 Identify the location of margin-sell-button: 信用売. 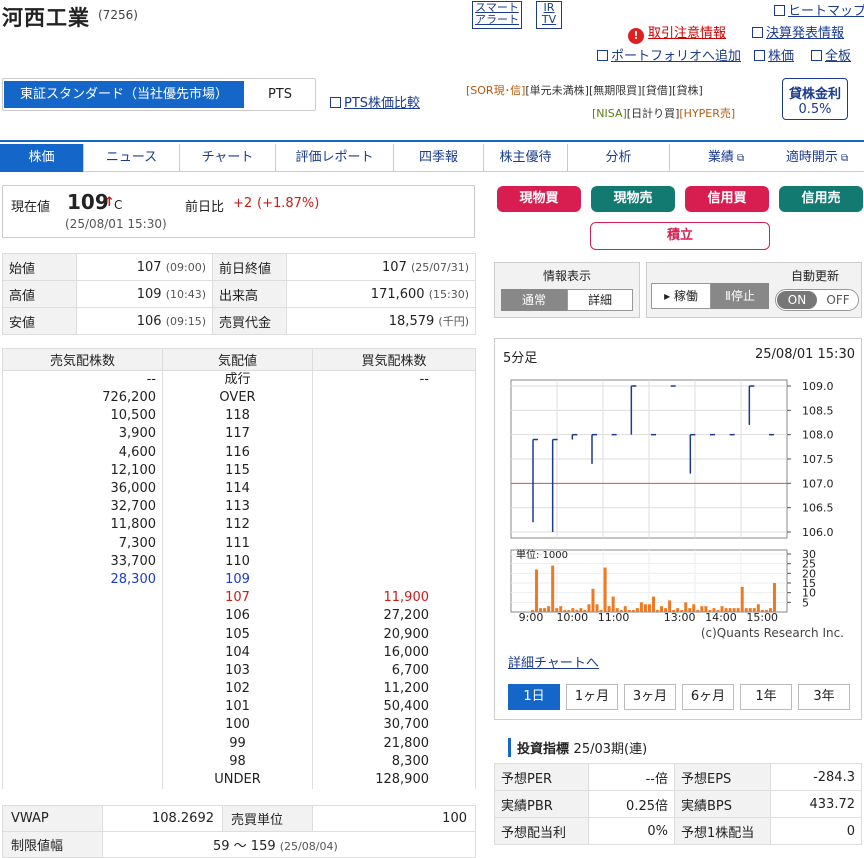
(821, 199).